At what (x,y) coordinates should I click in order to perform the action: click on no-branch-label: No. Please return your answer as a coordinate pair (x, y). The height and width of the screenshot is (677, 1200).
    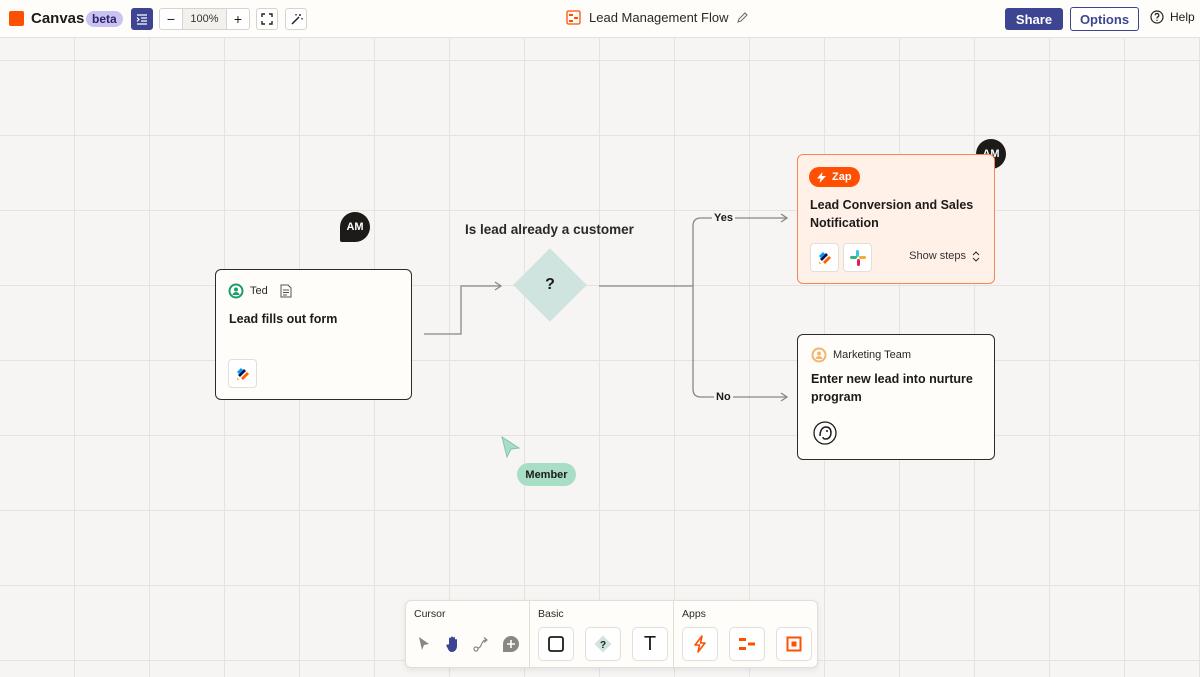
    Looking at the image, I should click on (723, 397).